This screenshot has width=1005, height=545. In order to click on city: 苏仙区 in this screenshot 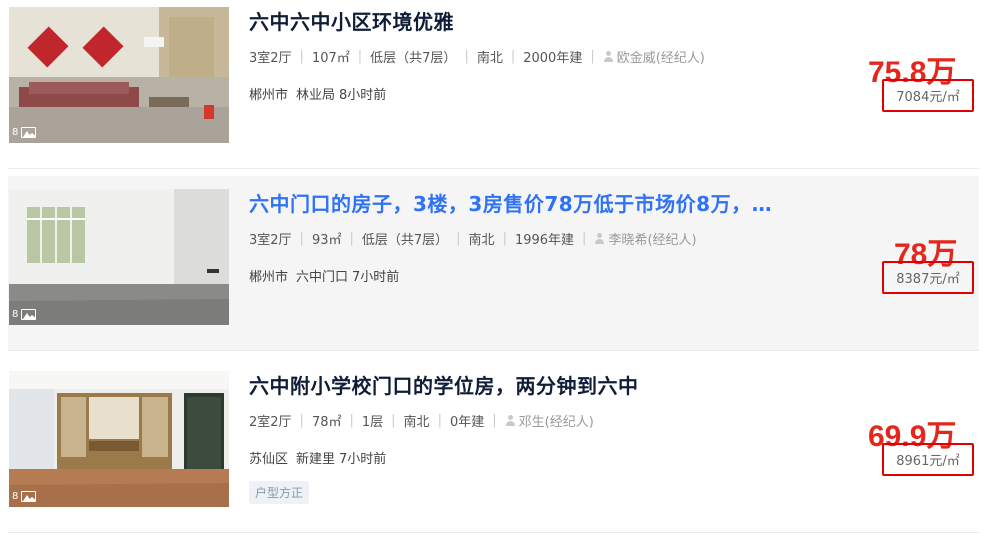, I will do `click(268, 459)`.